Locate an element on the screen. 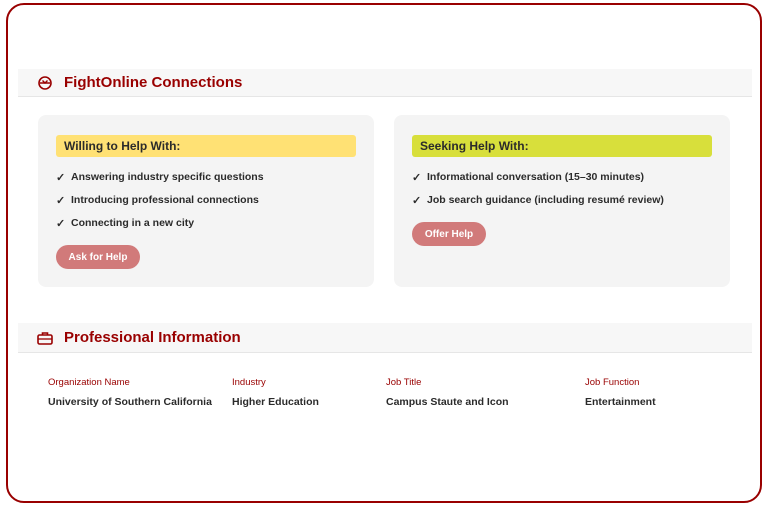 The image size is (768, 506). willing-heading: Willing to Help With: is located at coordinates (206, 146).